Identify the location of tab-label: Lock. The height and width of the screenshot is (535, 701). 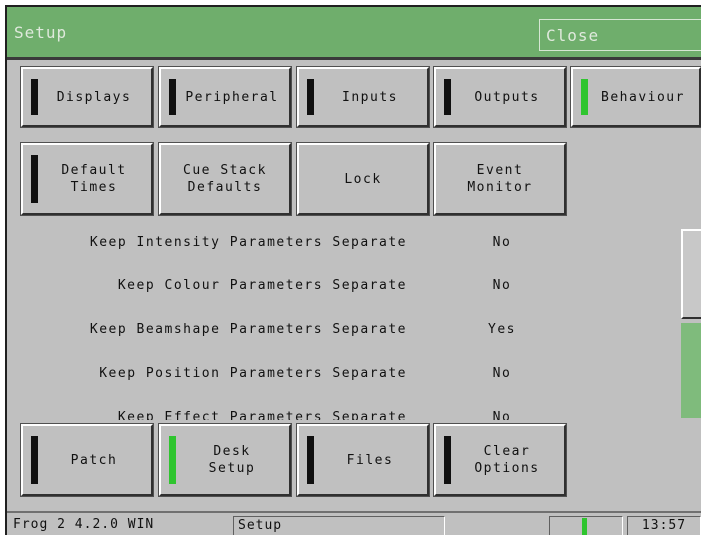
(363, 179).